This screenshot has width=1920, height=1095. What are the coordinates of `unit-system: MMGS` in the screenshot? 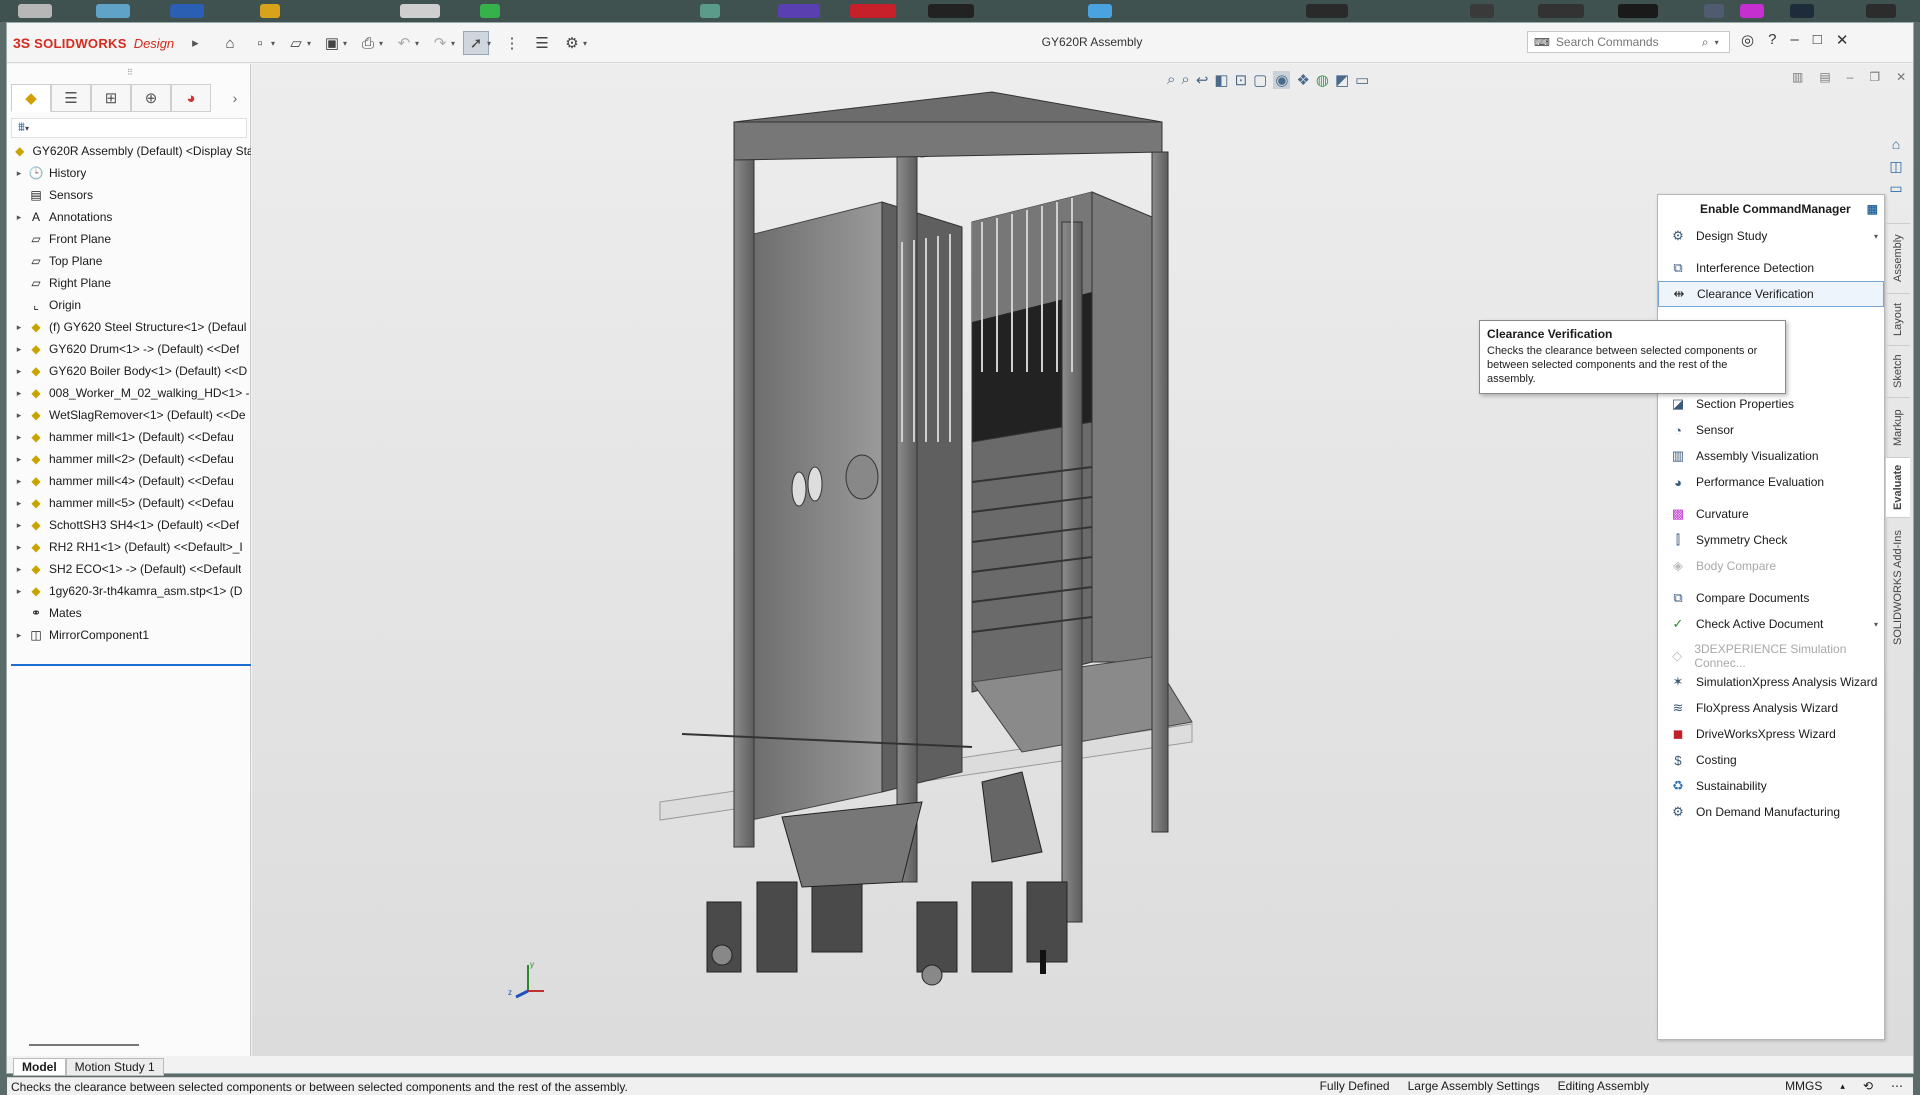 It's located at (1803, 1086).